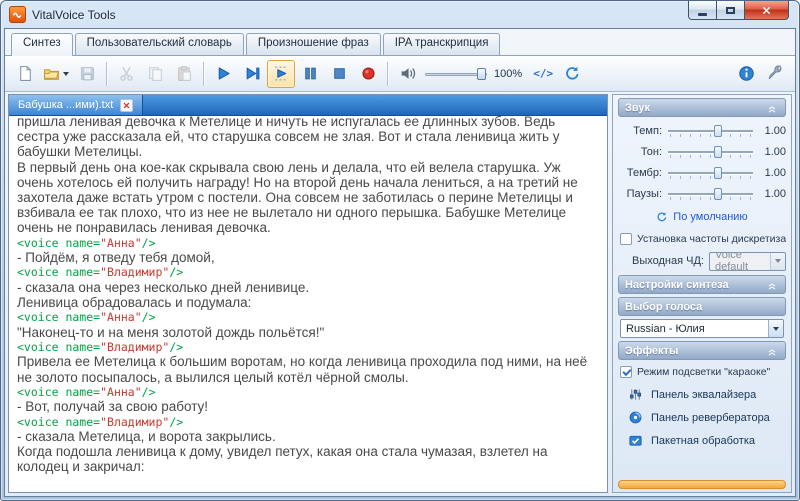 The image size is (800, 501). What do you see at coordinates (626, 238) in the screenshot?
I see `samplerate-checkbox` at bounding box center [626, 238].